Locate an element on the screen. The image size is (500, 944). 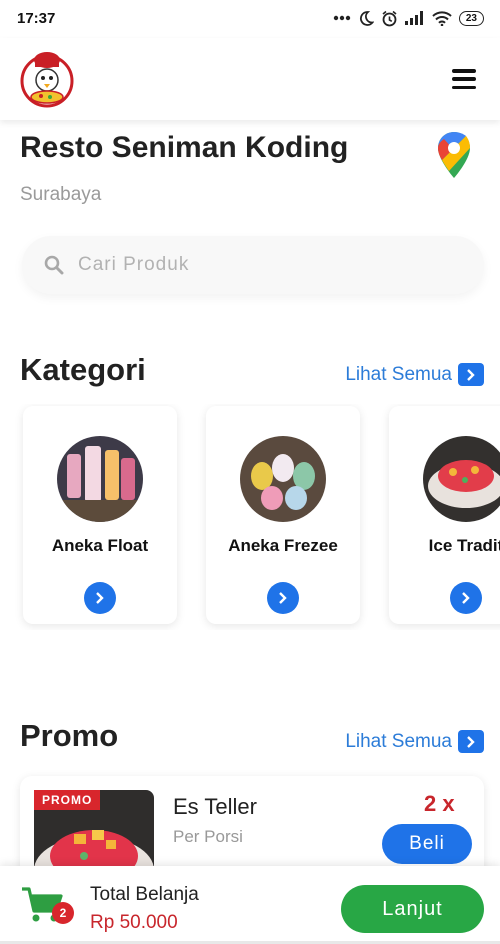
promo-badge: PROMO is located at coordinates (67, 800).